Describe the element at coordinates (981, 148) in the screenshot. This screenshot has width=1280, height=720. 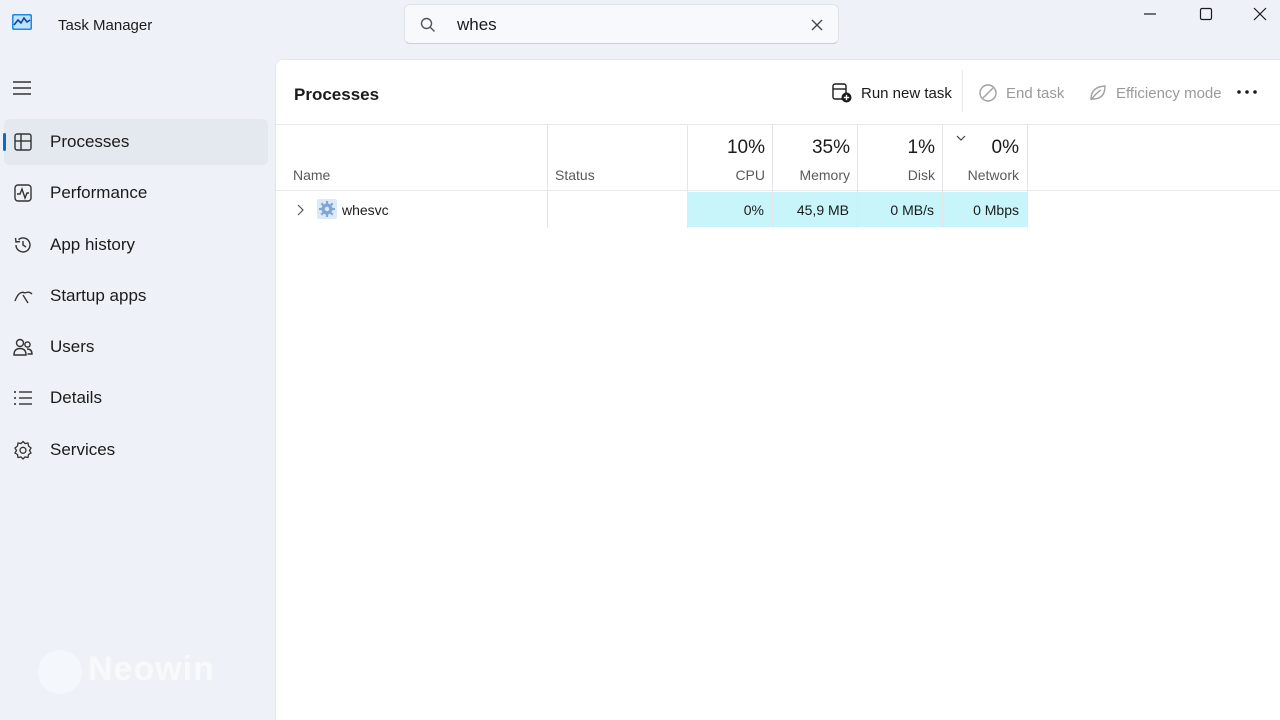
I see `column-header-network-percent: 0%` at that location.